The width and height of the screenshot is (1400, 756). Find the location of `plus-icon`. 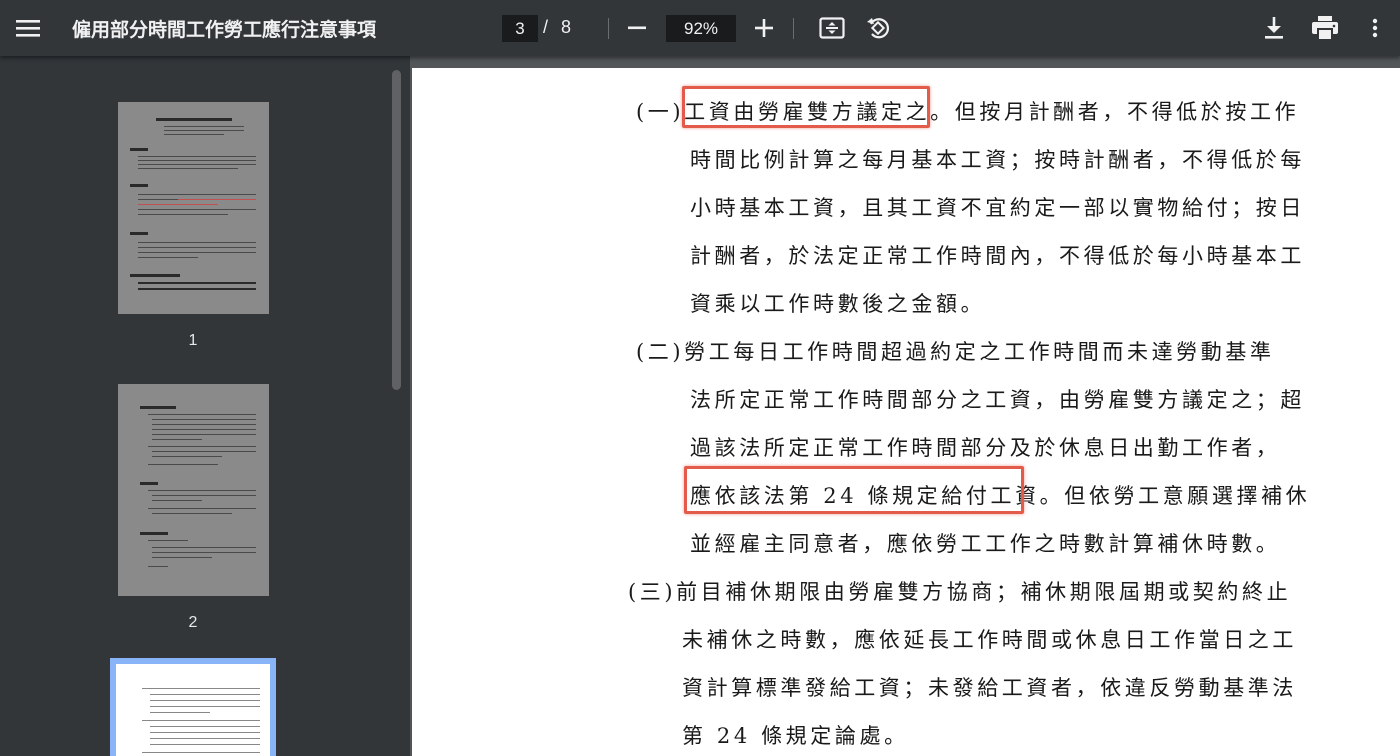

plus-icon is located at coordinates (764, 28).